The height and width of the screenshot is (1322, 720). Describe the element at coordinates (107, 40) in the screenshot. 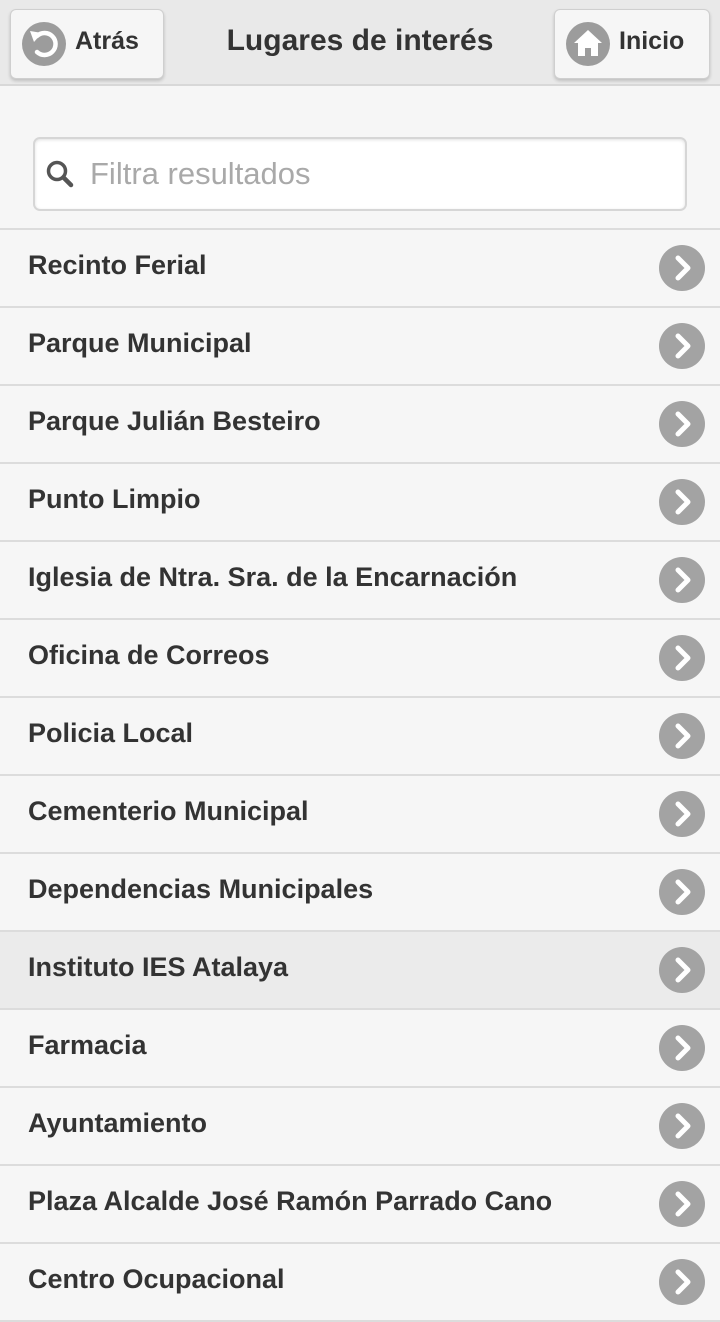

I see `back-button-label: Atrás` at that location.